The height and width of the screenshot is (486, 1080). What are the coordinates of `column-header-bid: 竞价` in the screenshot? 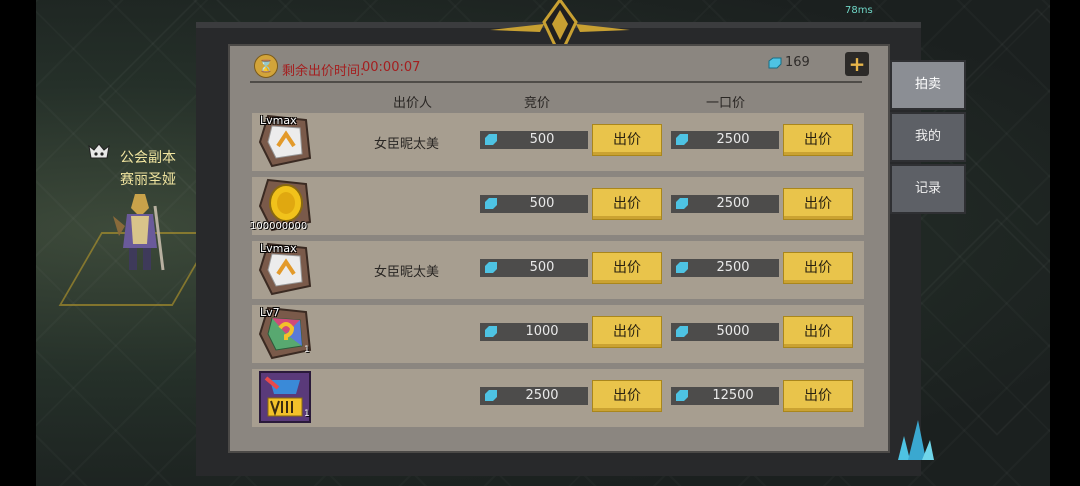 It's located at (537, 103).